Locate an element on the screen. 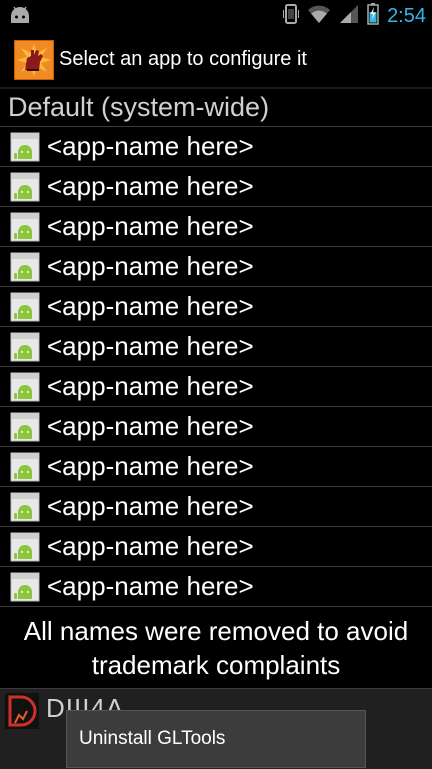 This screenshot has height=769, width=432. status-bar: 2:54 is located at coordinates (216, 16).